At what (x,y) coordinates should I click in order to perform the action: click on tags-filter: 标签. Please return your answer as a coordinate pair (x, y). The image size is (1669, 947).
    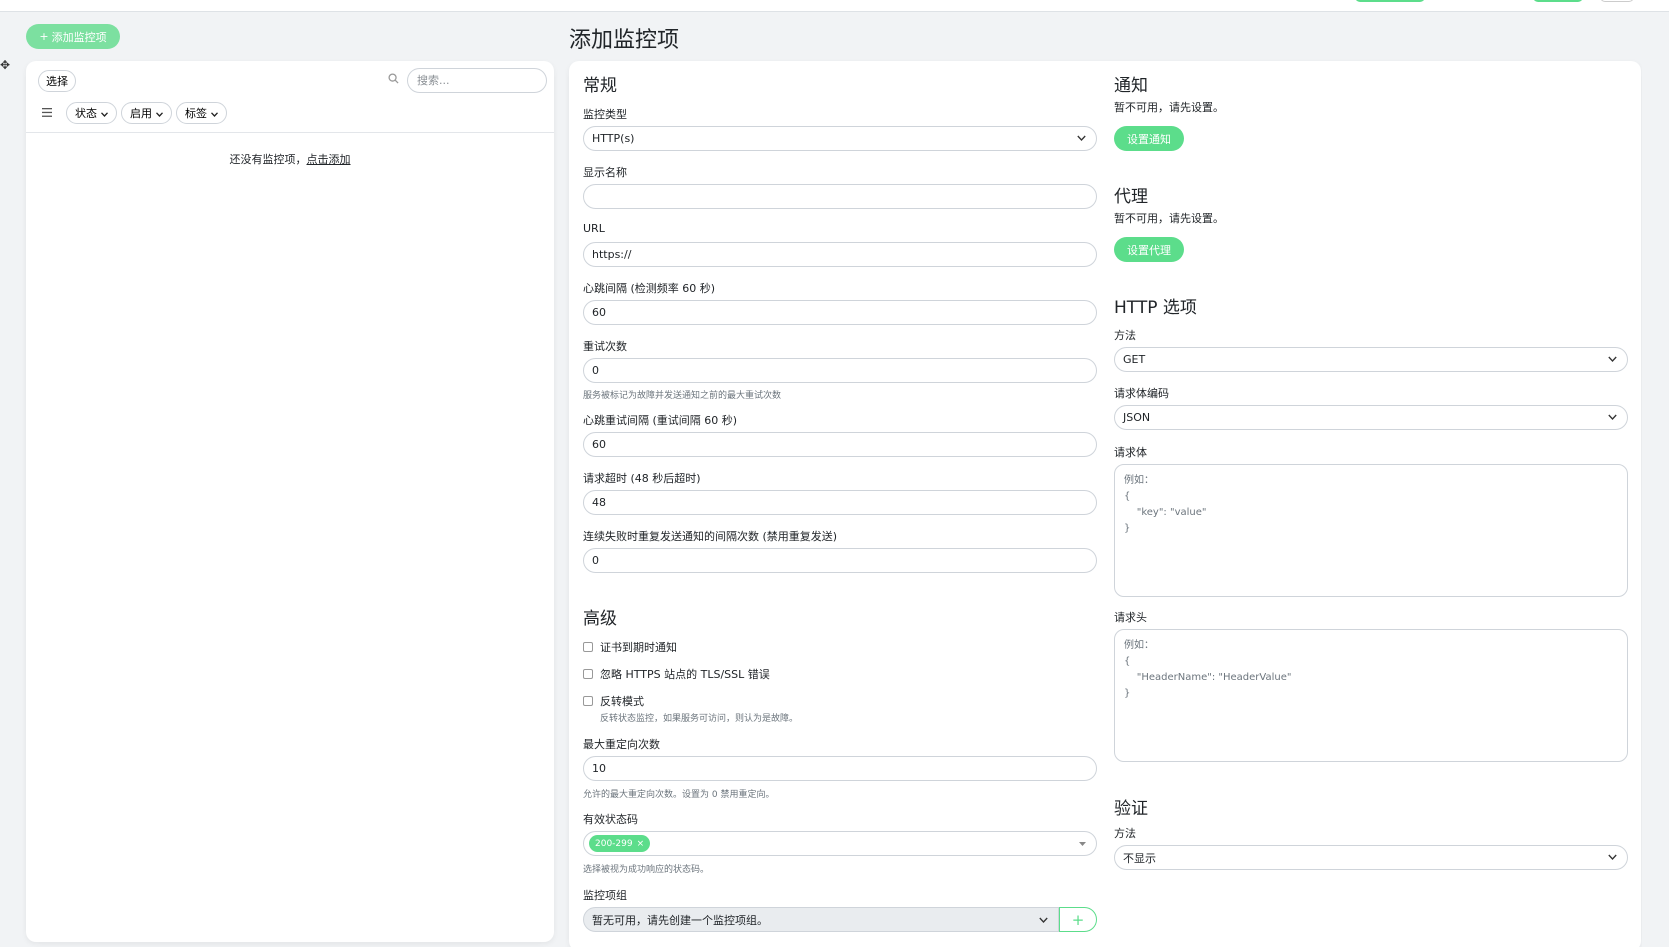
    Looking at the image, I should click on (201, 113).